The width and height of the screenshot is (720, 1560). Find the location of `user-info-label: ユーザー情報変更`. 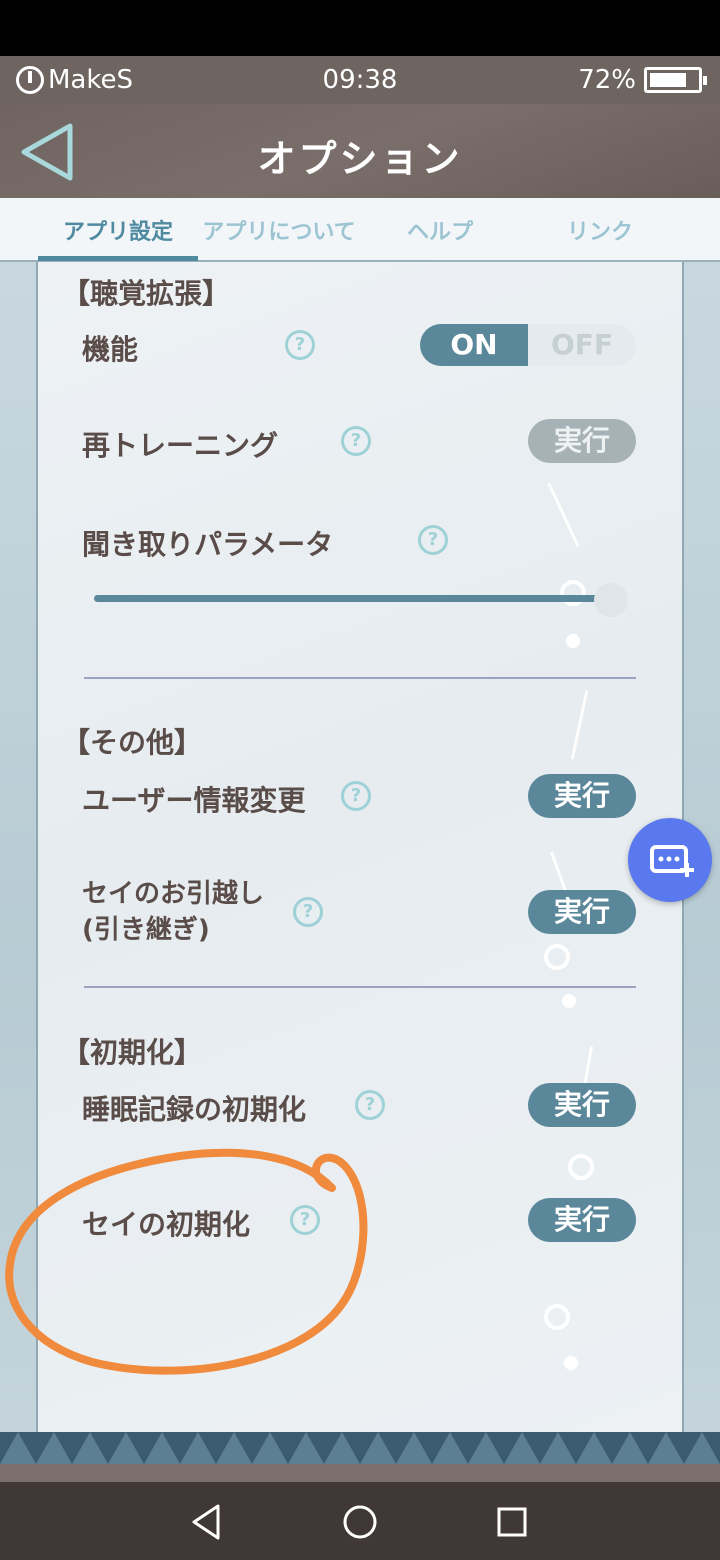

user-info-label: ユーザー情報変更 is located at coordinates (194, 800).